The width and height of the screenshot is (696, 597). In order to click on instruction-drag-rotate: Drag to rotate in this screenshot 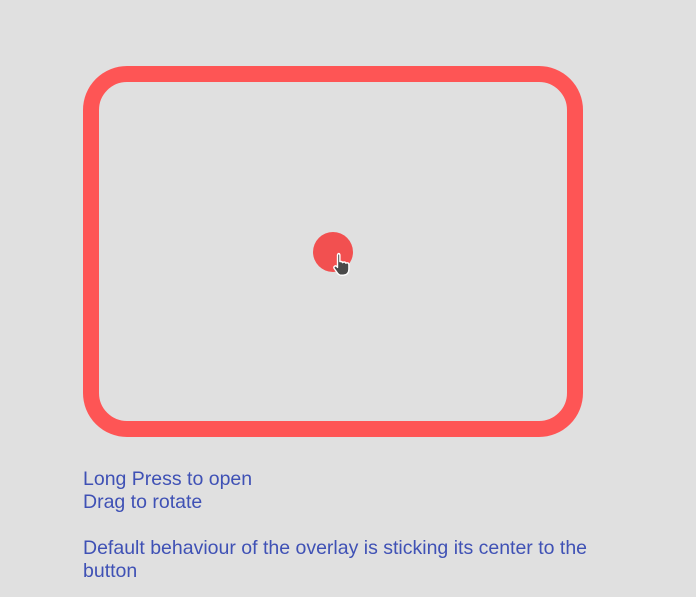, I will do `click(143, 502)`.